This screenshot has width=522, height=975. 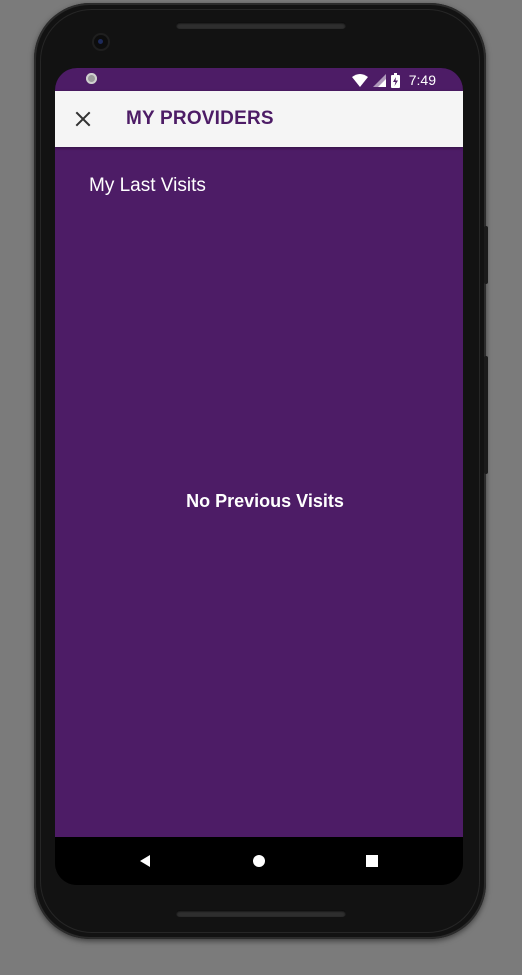 I want to click on wifi-icon, so click(x=359, y=80).